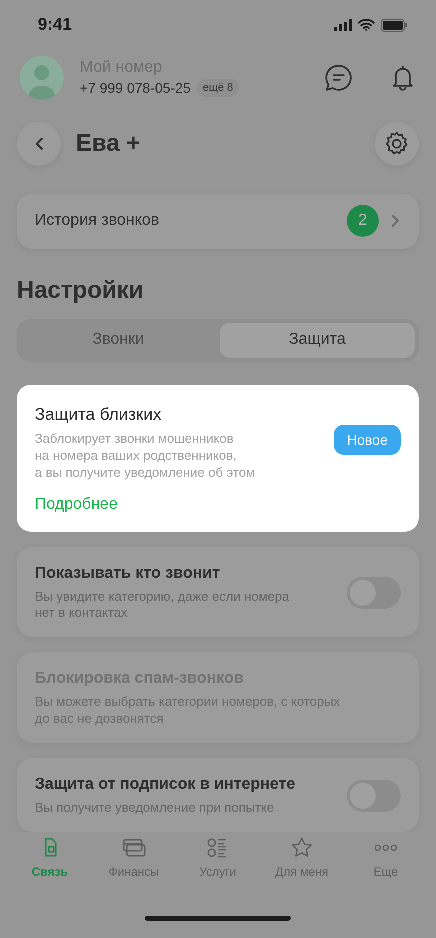 The width and height of the screenshot is (436, 938). I want to click on chevron-right-icon, so click(396, 221).